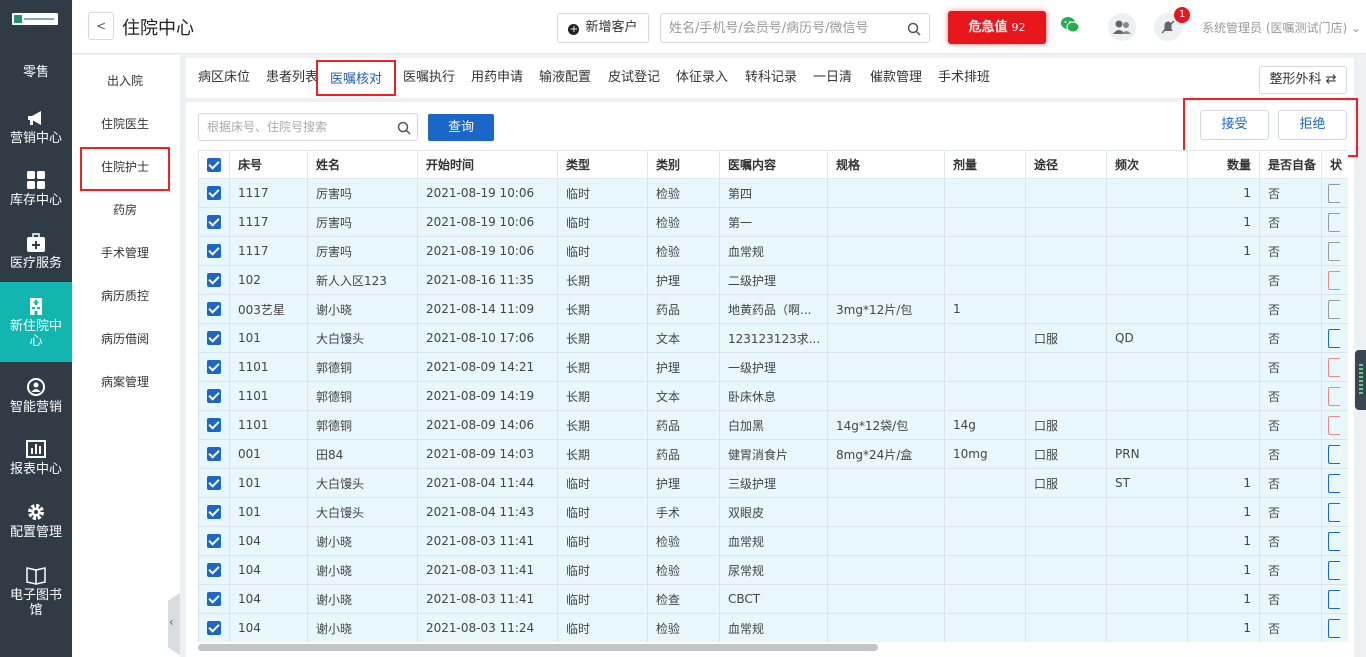 The height and width of the screenshot is (657, 1366). What do you see at coordinates (36, 458) in the screenshot?
I see `nav-item-6: 报表中心` at bounding box center [36, 458].